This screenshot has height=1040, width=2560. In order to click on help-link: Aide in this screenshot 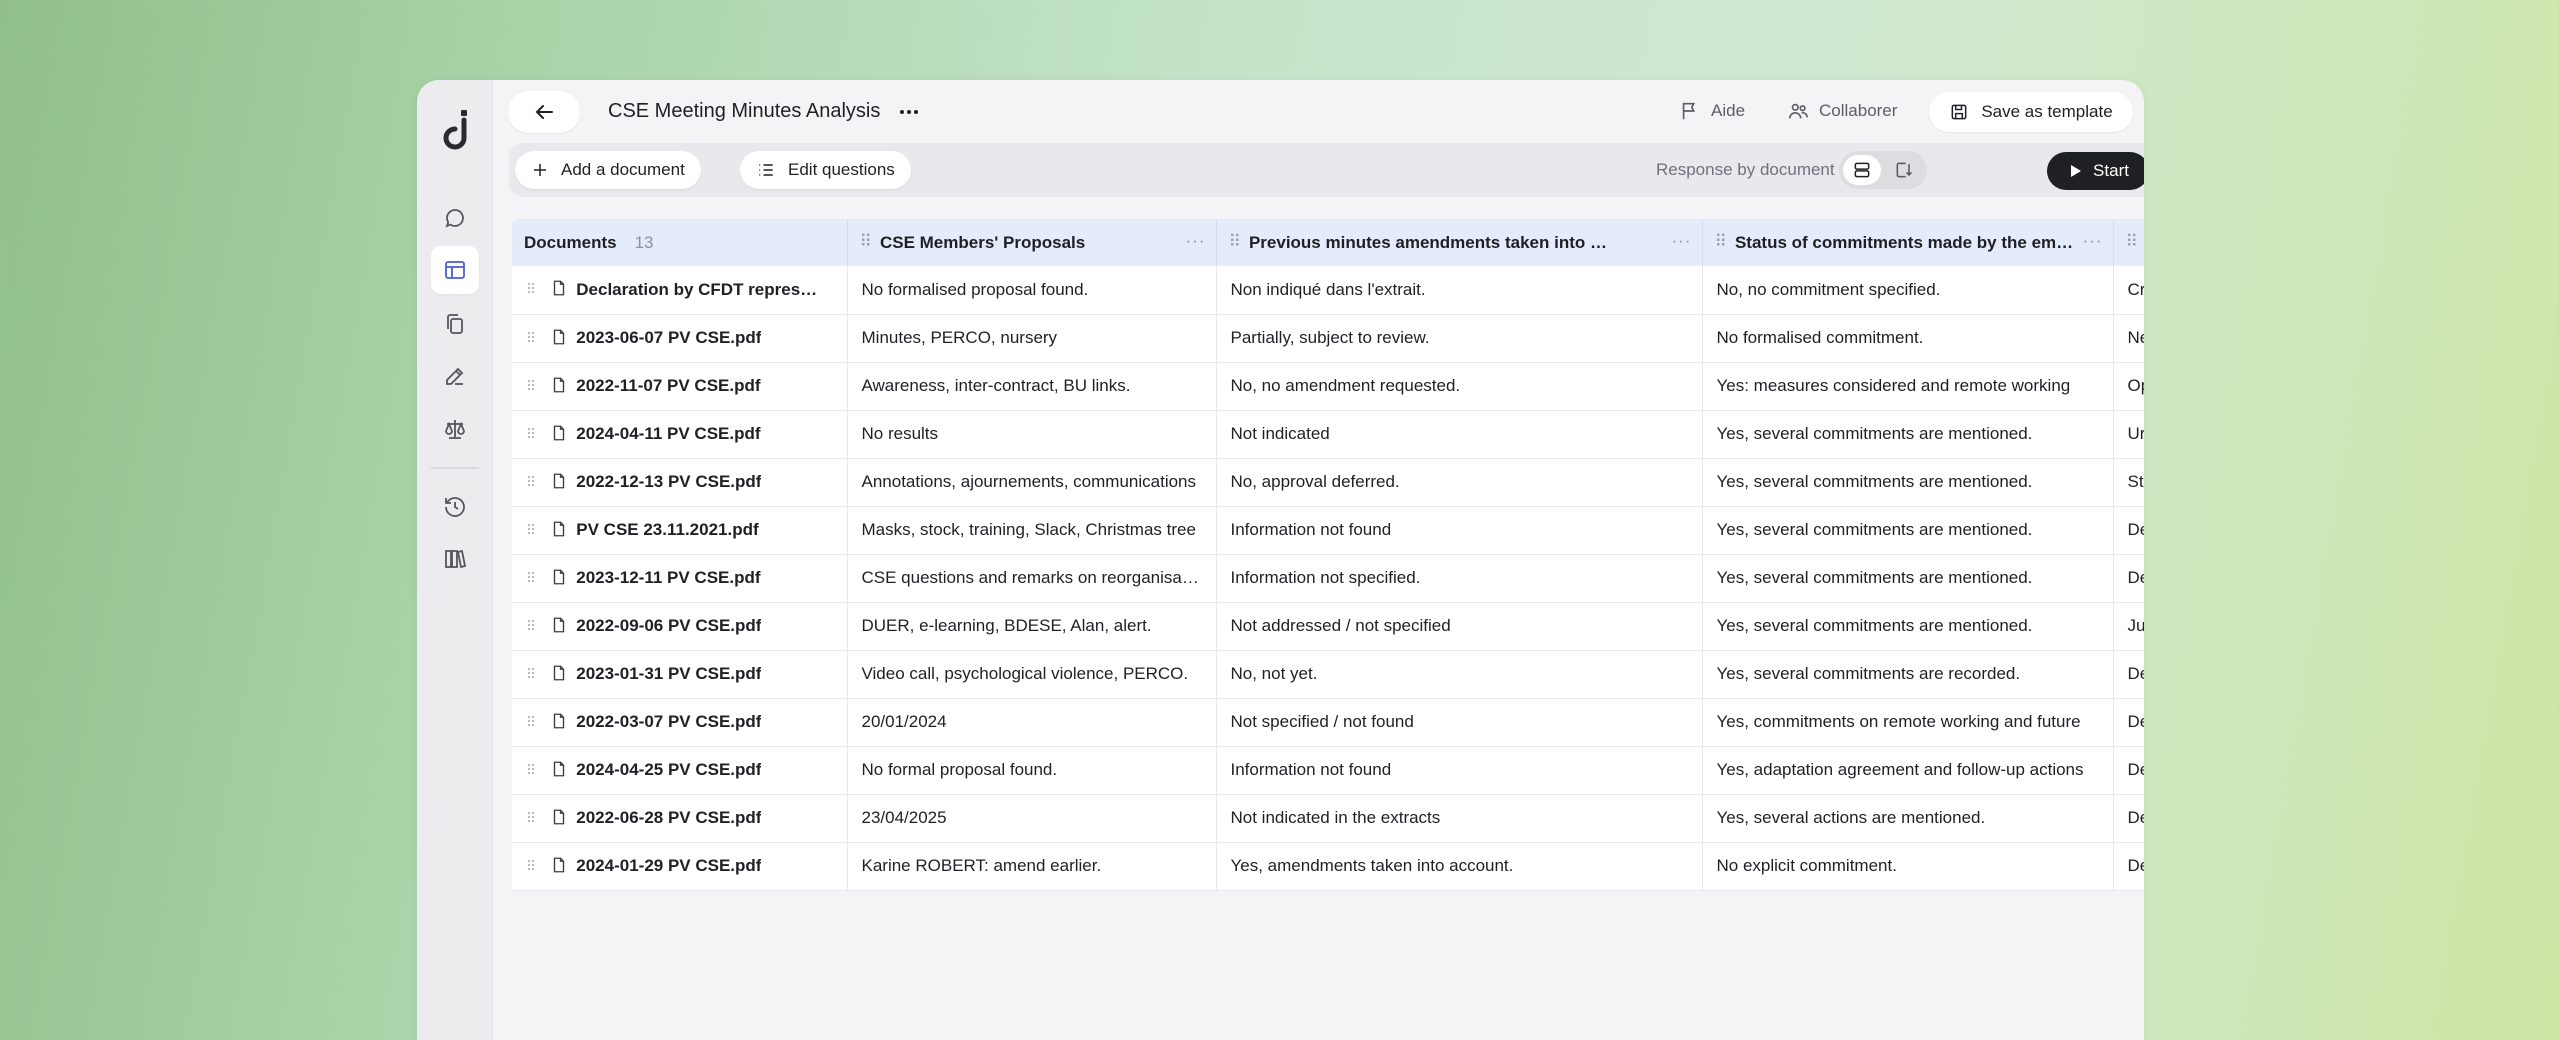, I will do `click(1712, 111)`.